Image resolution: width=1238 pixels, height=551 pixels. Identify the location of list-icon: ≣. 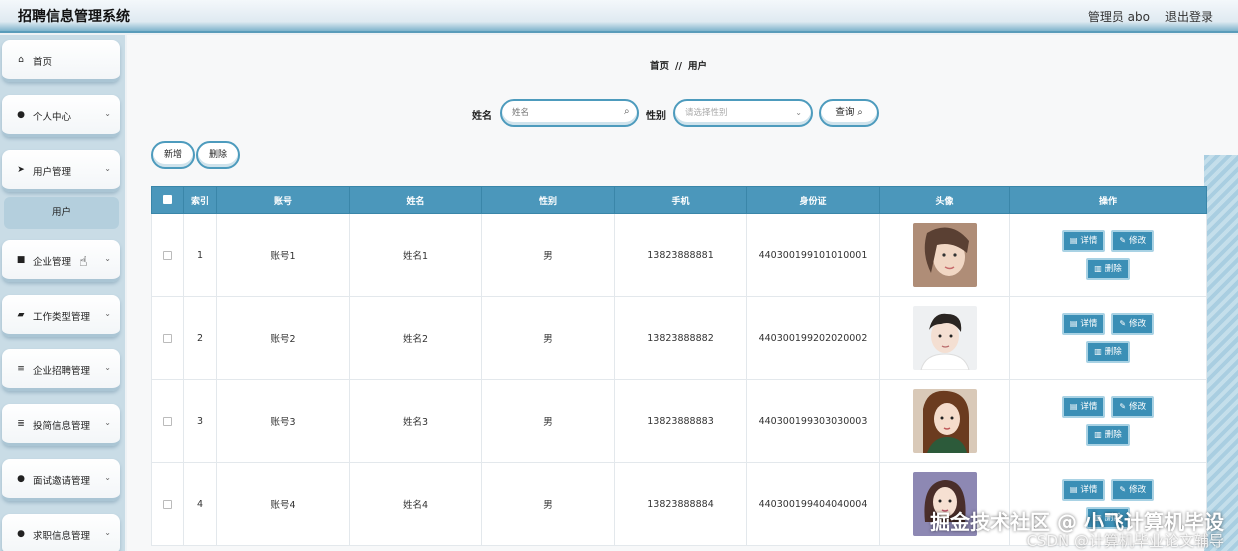
(21, 424).